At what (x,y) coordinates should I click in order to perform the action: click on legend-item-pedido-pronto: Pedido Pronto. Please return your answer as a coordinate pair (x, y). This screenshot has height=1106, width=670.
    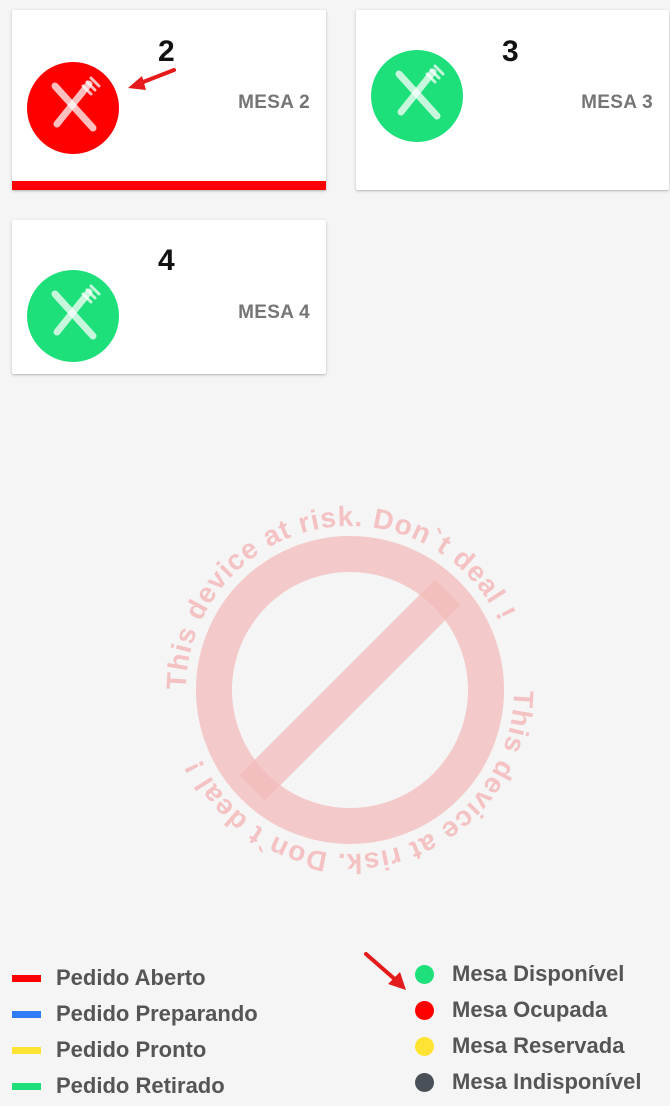
    Looking at the image, I should click on (135, 1050).